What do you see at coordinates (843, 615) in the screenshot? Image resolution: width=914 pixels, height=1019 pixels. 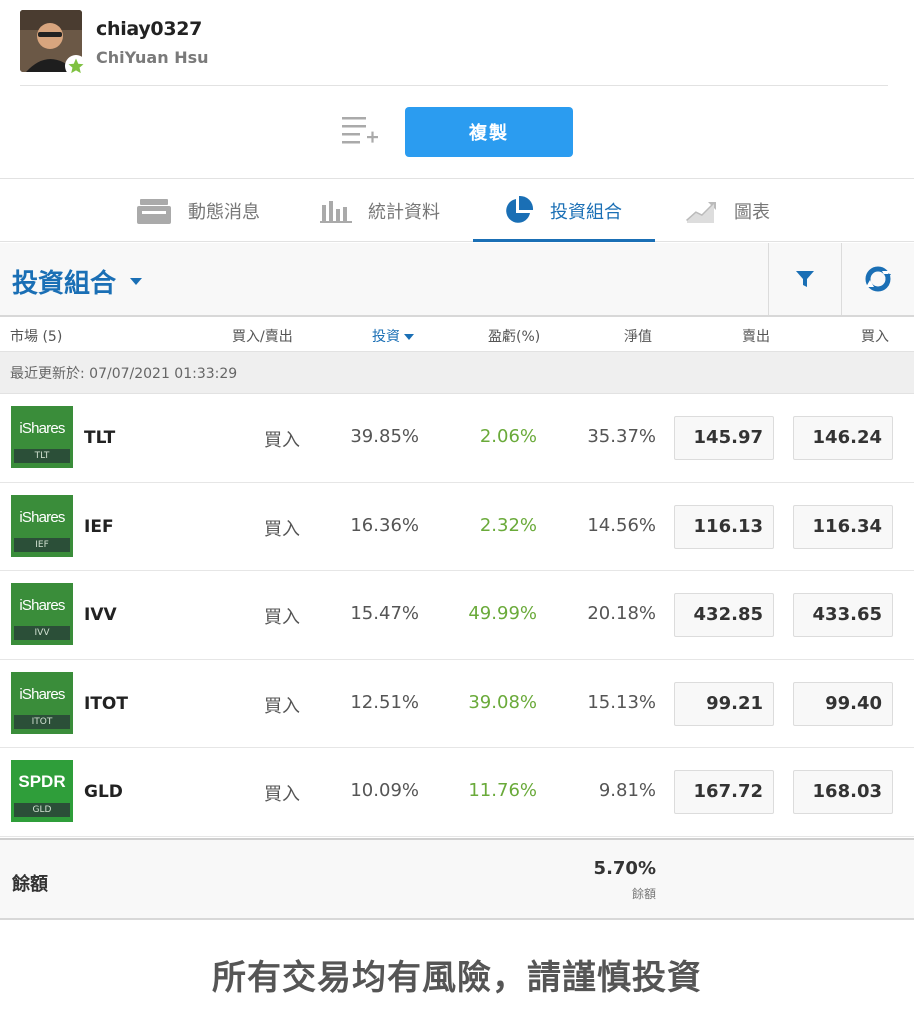 I see `buy-price-button: 433.65` at bounding box center [843, 615].